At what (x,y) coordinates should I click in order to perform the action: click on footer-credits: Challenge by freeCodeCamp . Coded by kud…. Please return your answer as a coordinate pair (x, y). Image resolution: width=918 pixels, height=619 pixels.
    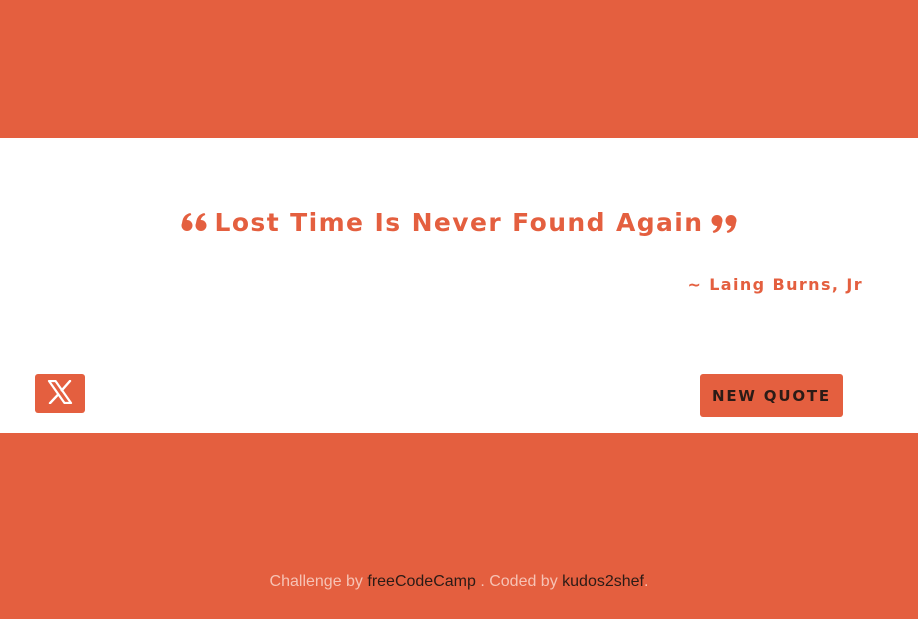
    Looking at the image, I should click on (459, 582).